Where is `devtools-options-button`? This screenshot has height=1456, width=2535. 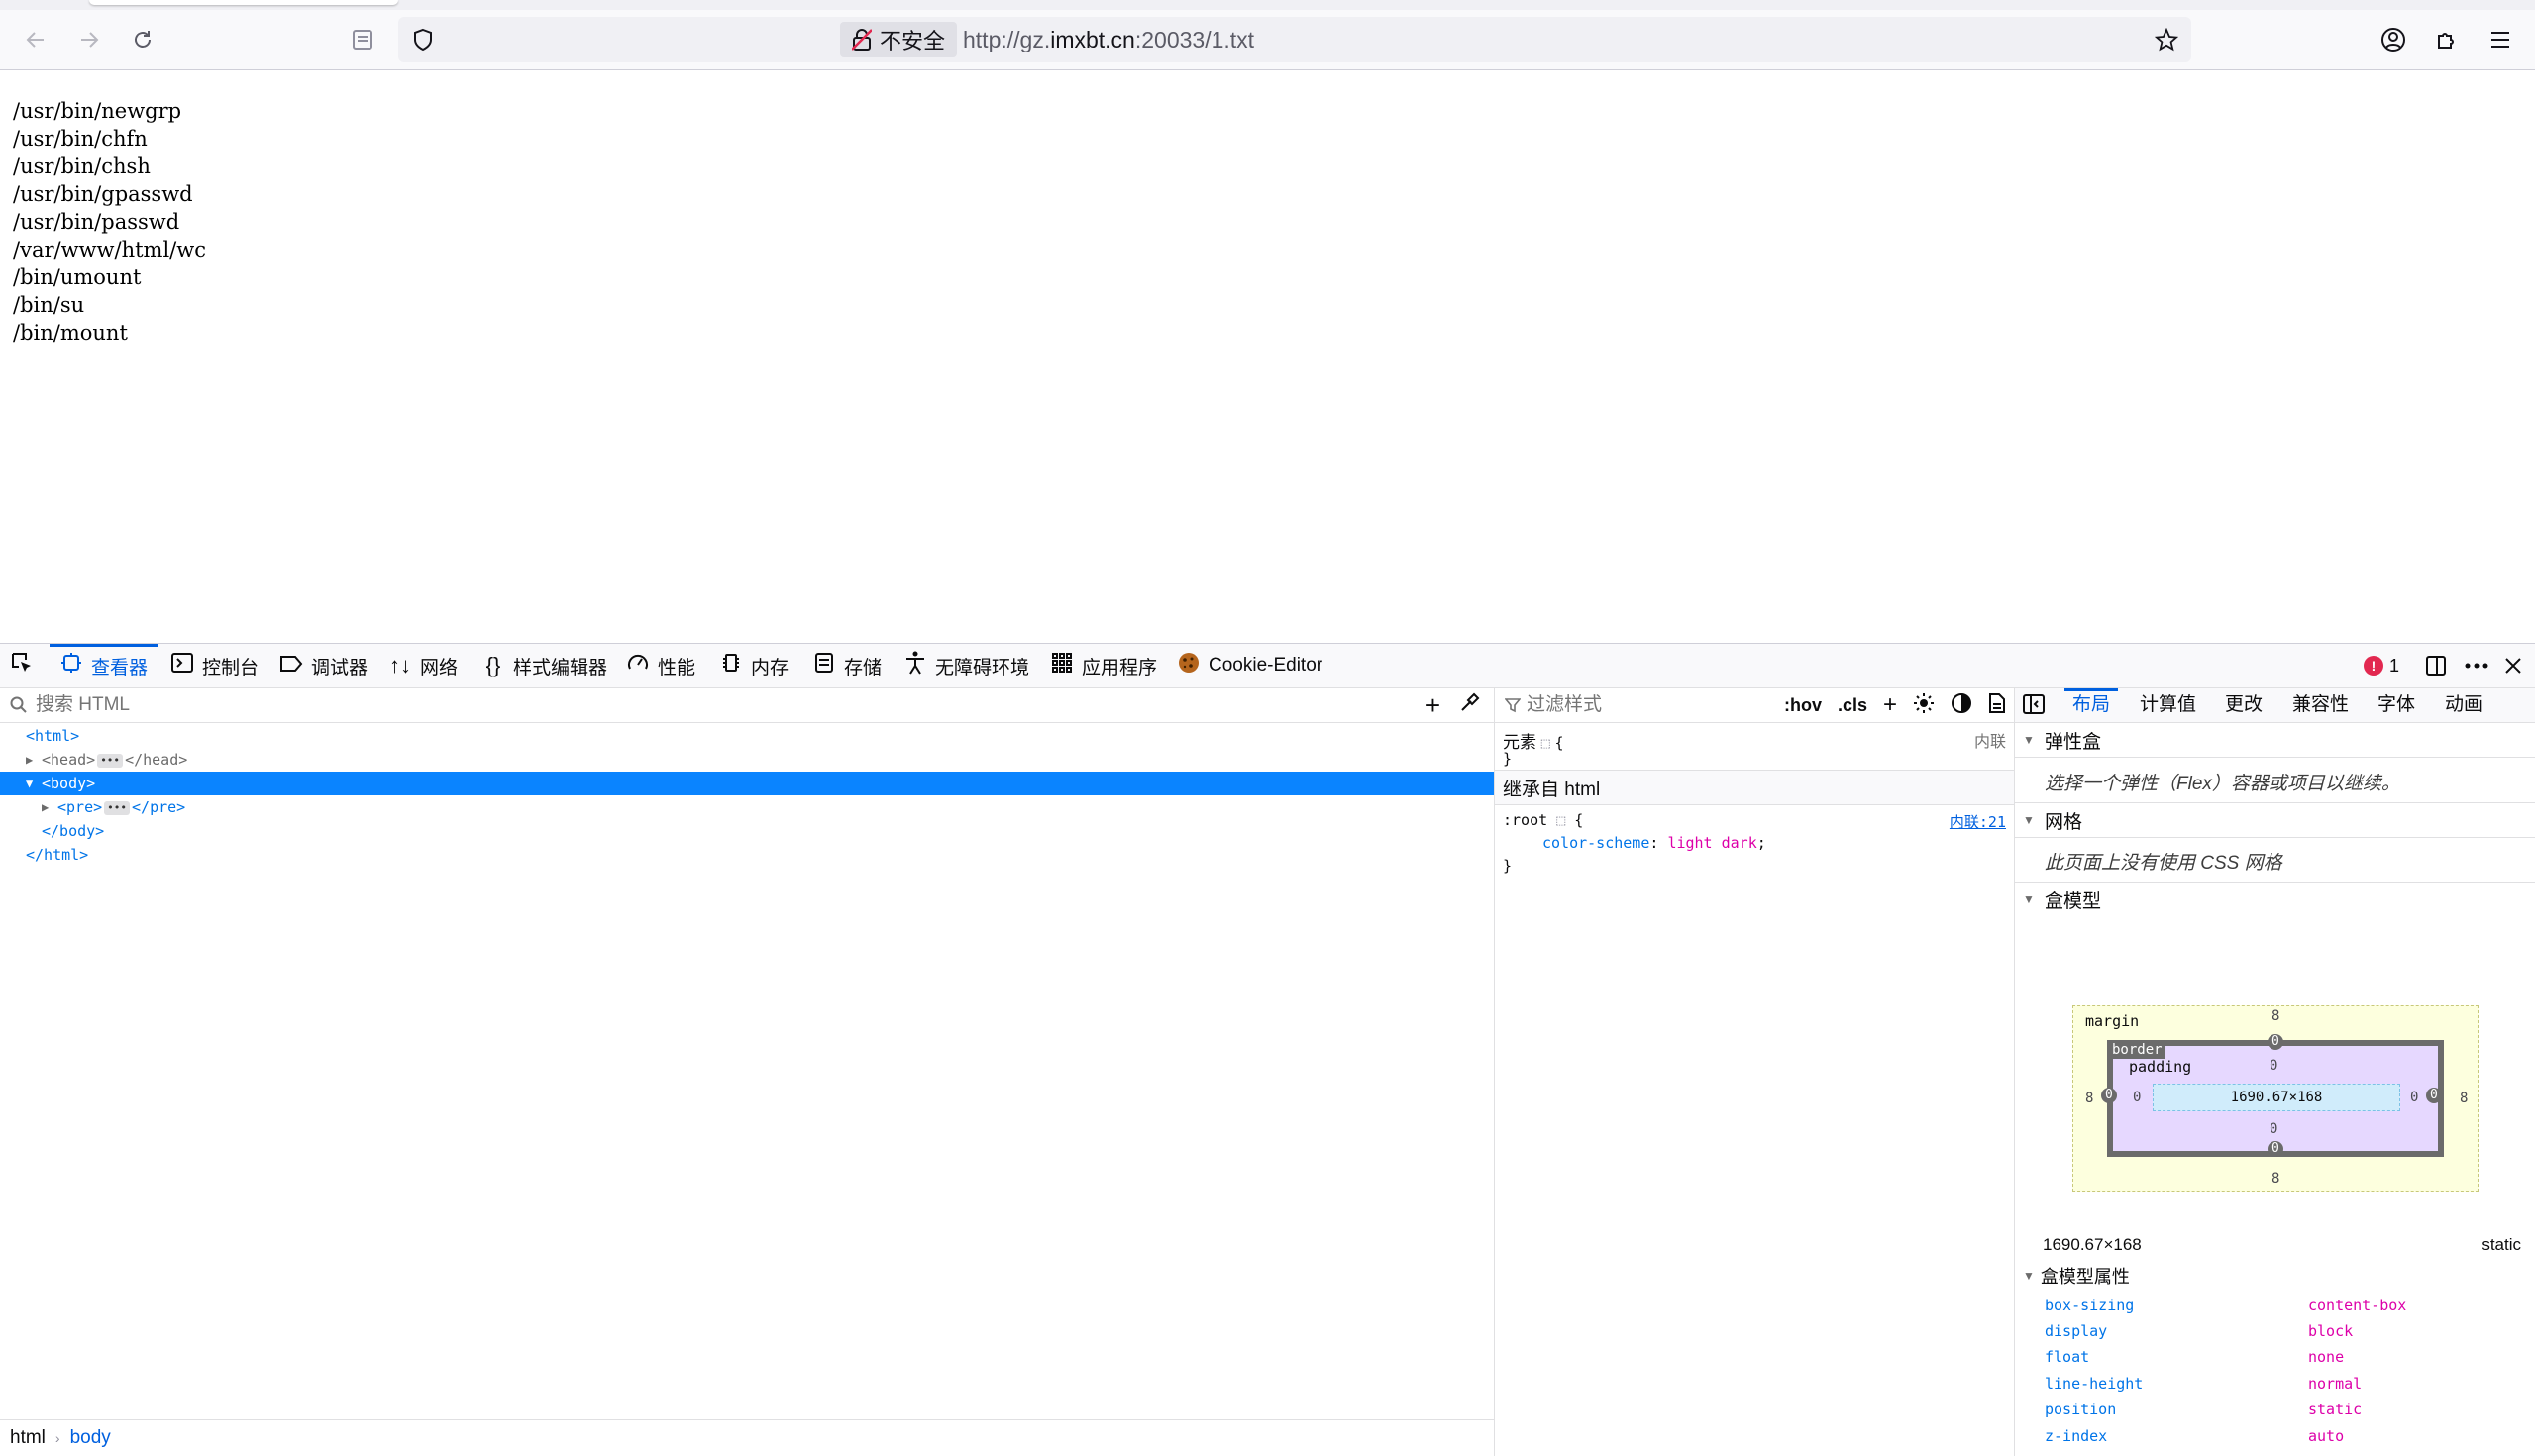 devtools-options-button is located at coordinates (2476, 665).